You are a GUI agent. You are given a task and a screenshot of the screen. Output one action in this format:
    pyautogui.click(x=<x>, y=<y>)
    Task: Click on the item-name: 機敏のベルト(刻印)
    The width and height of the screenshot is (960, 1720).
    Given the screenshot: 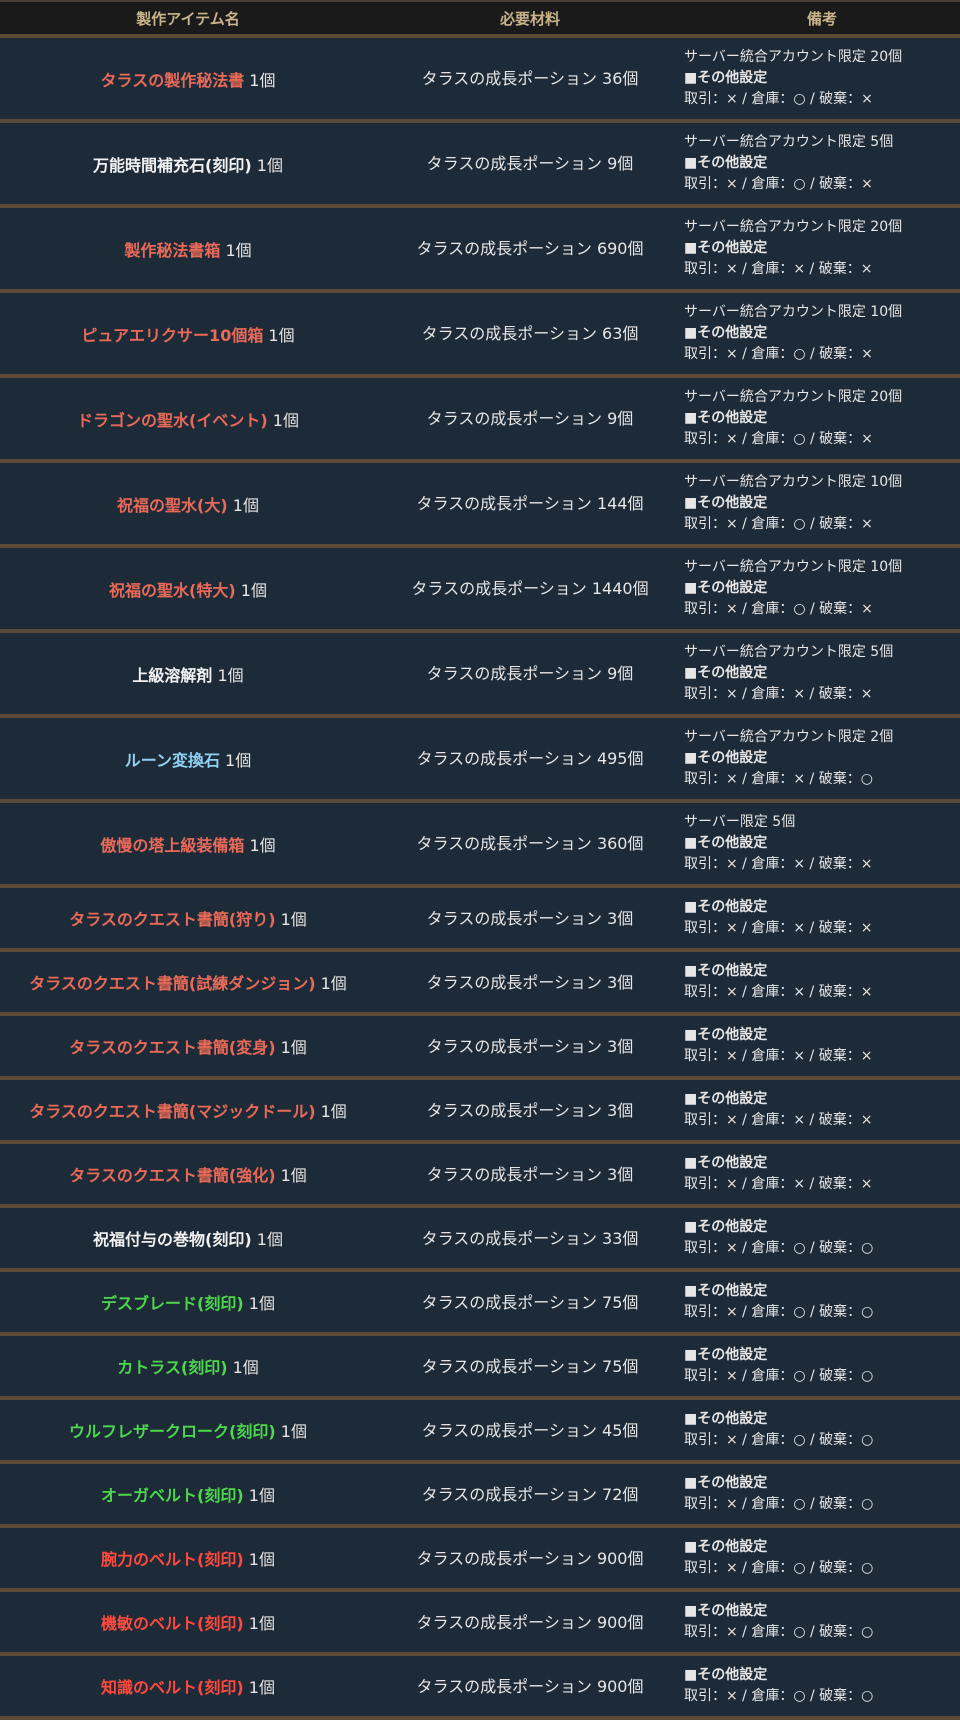 What is the action you would take?
    pyautogui.click(x=172, y=1623)
    